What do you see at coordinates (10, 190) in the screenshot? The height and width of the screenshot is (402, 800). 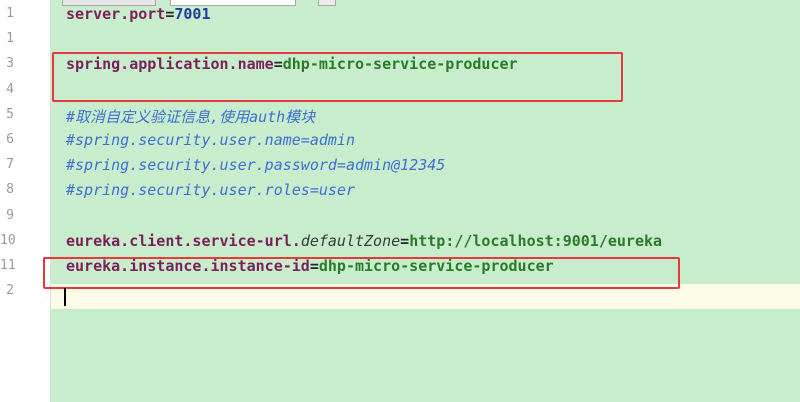 I see `line-number: 8` at bounding box center [10, 190].